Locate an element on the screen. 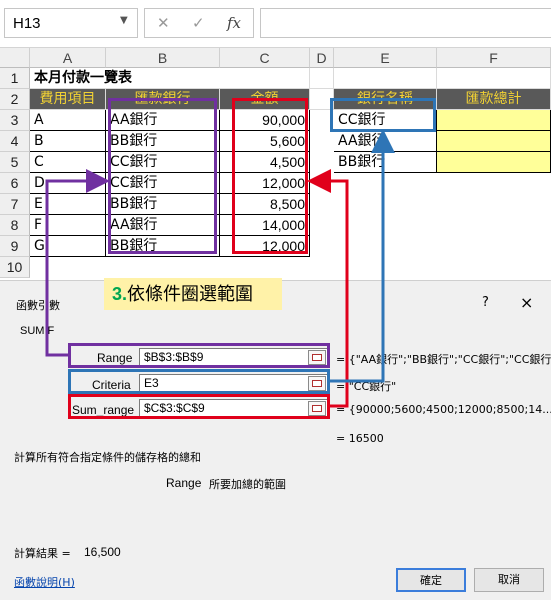  row-header: 2 is located at coordinates (15, 99).